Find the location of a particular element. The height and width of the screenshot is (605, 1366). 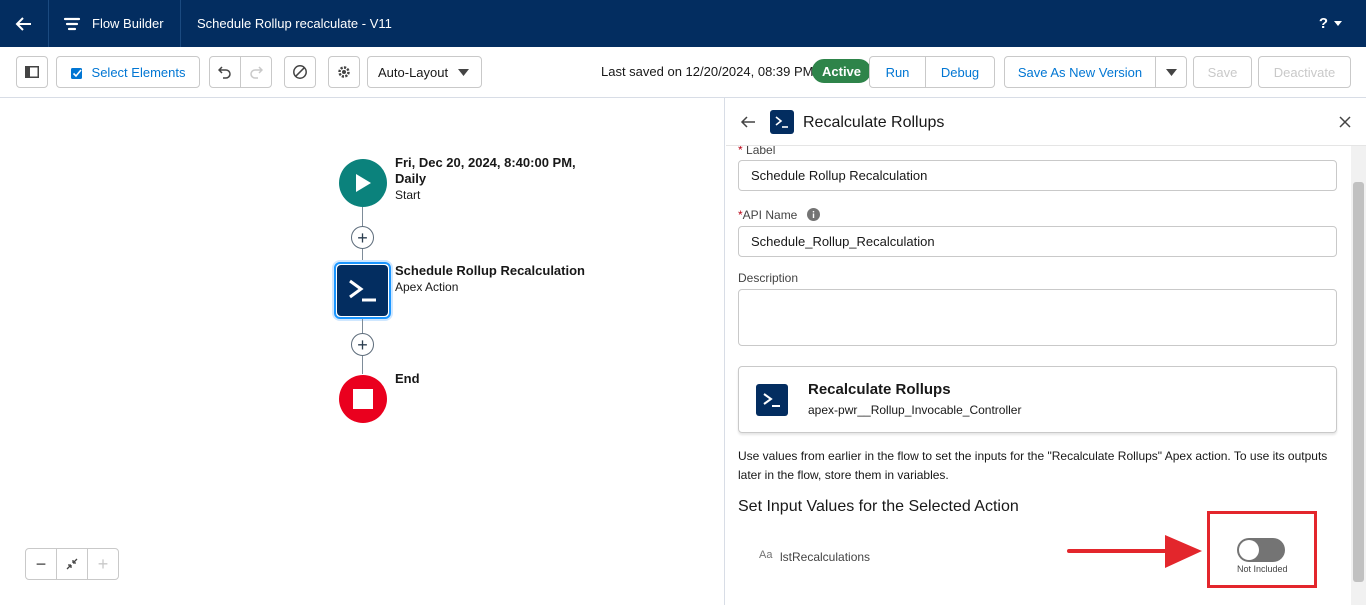

end-node-title: End is located at coordinates (407, 378).